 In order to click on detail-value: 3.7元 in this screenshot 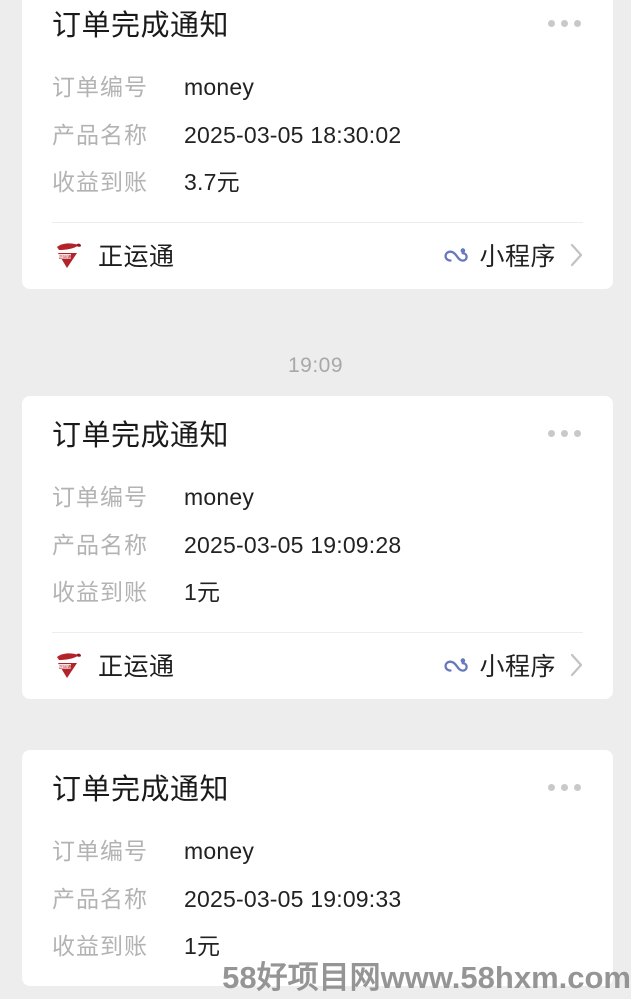, I will do `click(212, 182)`.